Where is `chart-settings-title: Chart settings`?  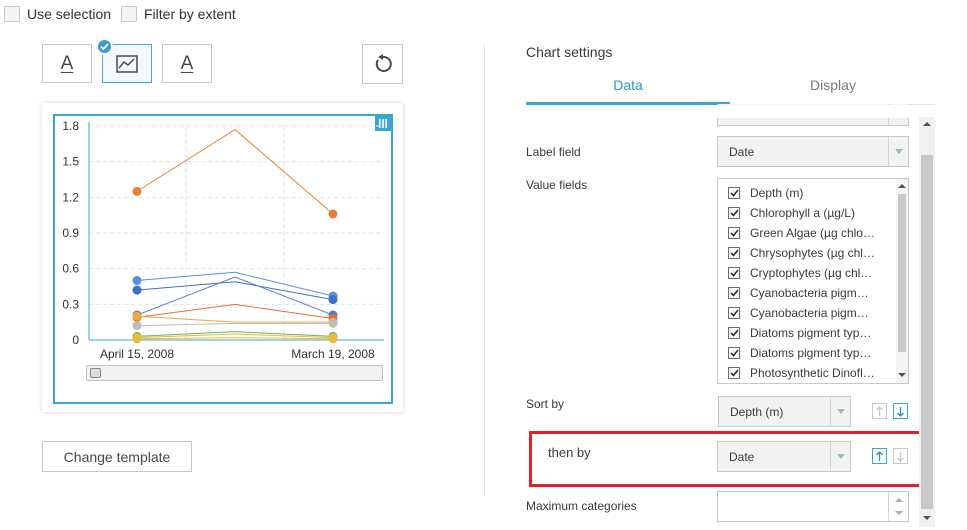 chart-settings-title: Chart settings is located at coordinates (569, 52).